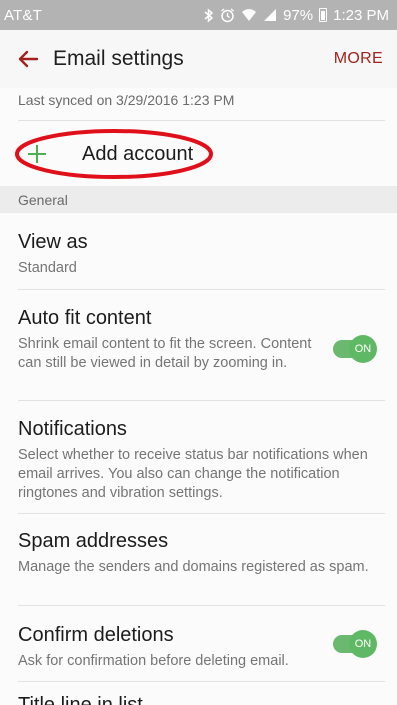 This screenshot has width=397, height=705. I want to click on more-button: MORE, so click(358, 59).